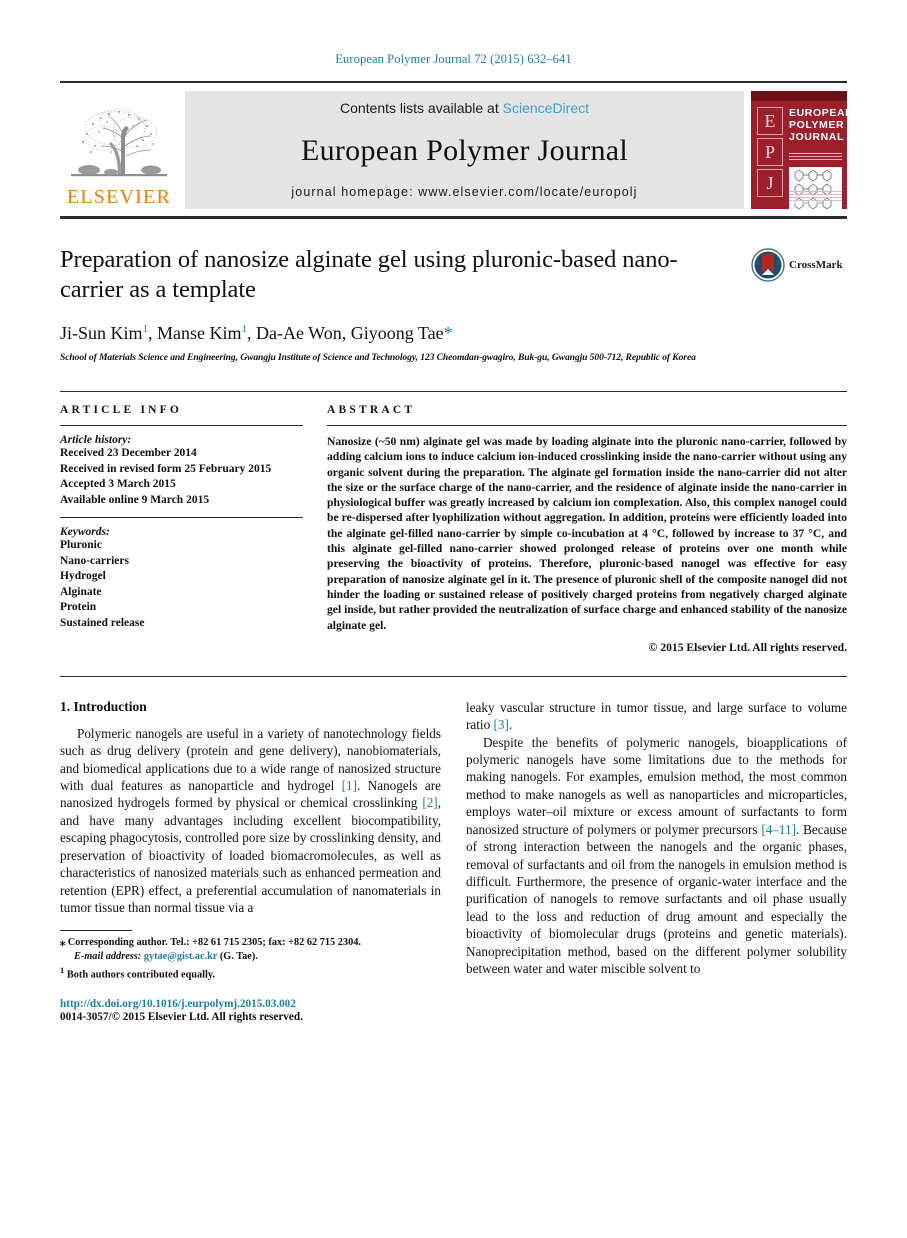  I want to click on article-info-heading: ARTICLE INFO, so click(121, 410).